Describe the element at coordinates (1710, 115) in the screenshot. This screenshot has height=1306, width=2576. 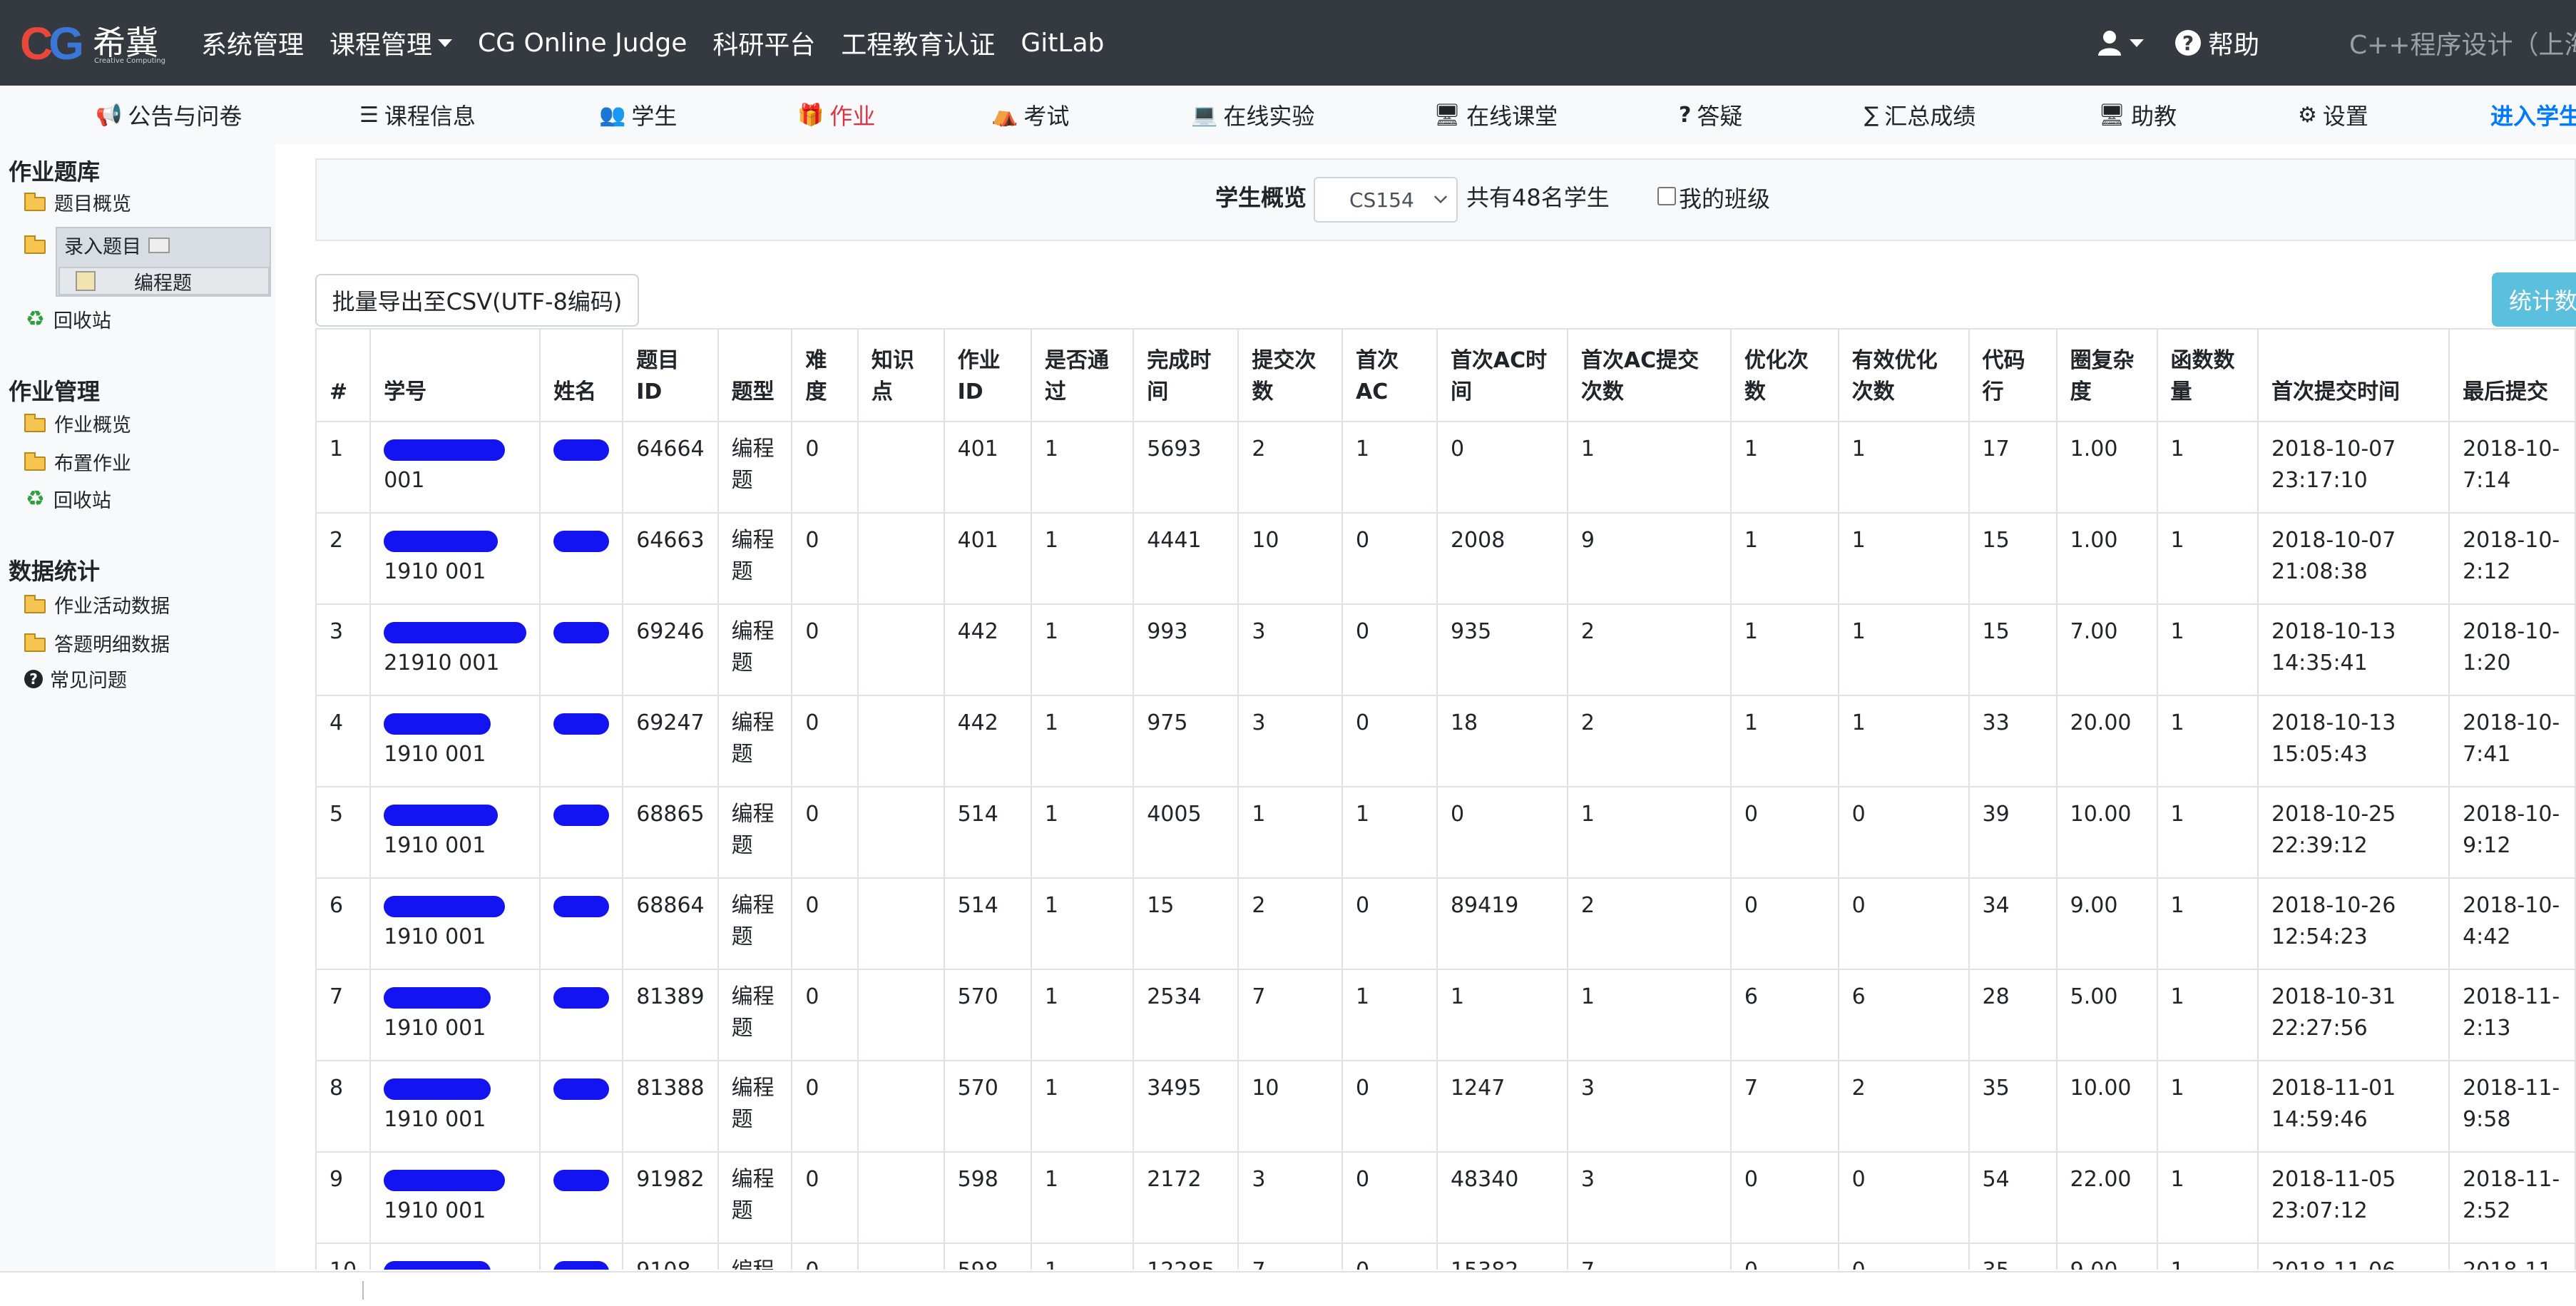
I see `subnav-qa: ? 答疑` at that location.